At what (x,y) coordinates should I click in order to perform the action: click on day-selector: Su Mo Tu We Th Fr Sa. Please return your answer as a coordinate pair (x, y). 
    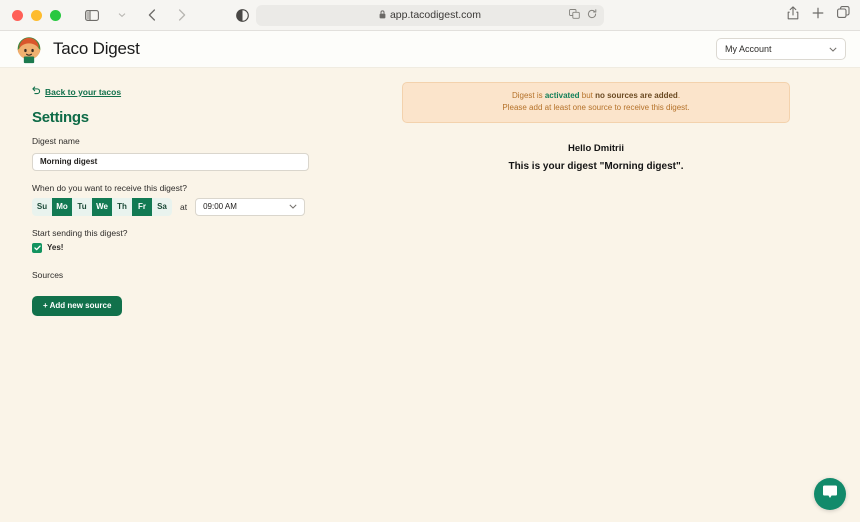
    Looking at the image, I should click on (102, 206).